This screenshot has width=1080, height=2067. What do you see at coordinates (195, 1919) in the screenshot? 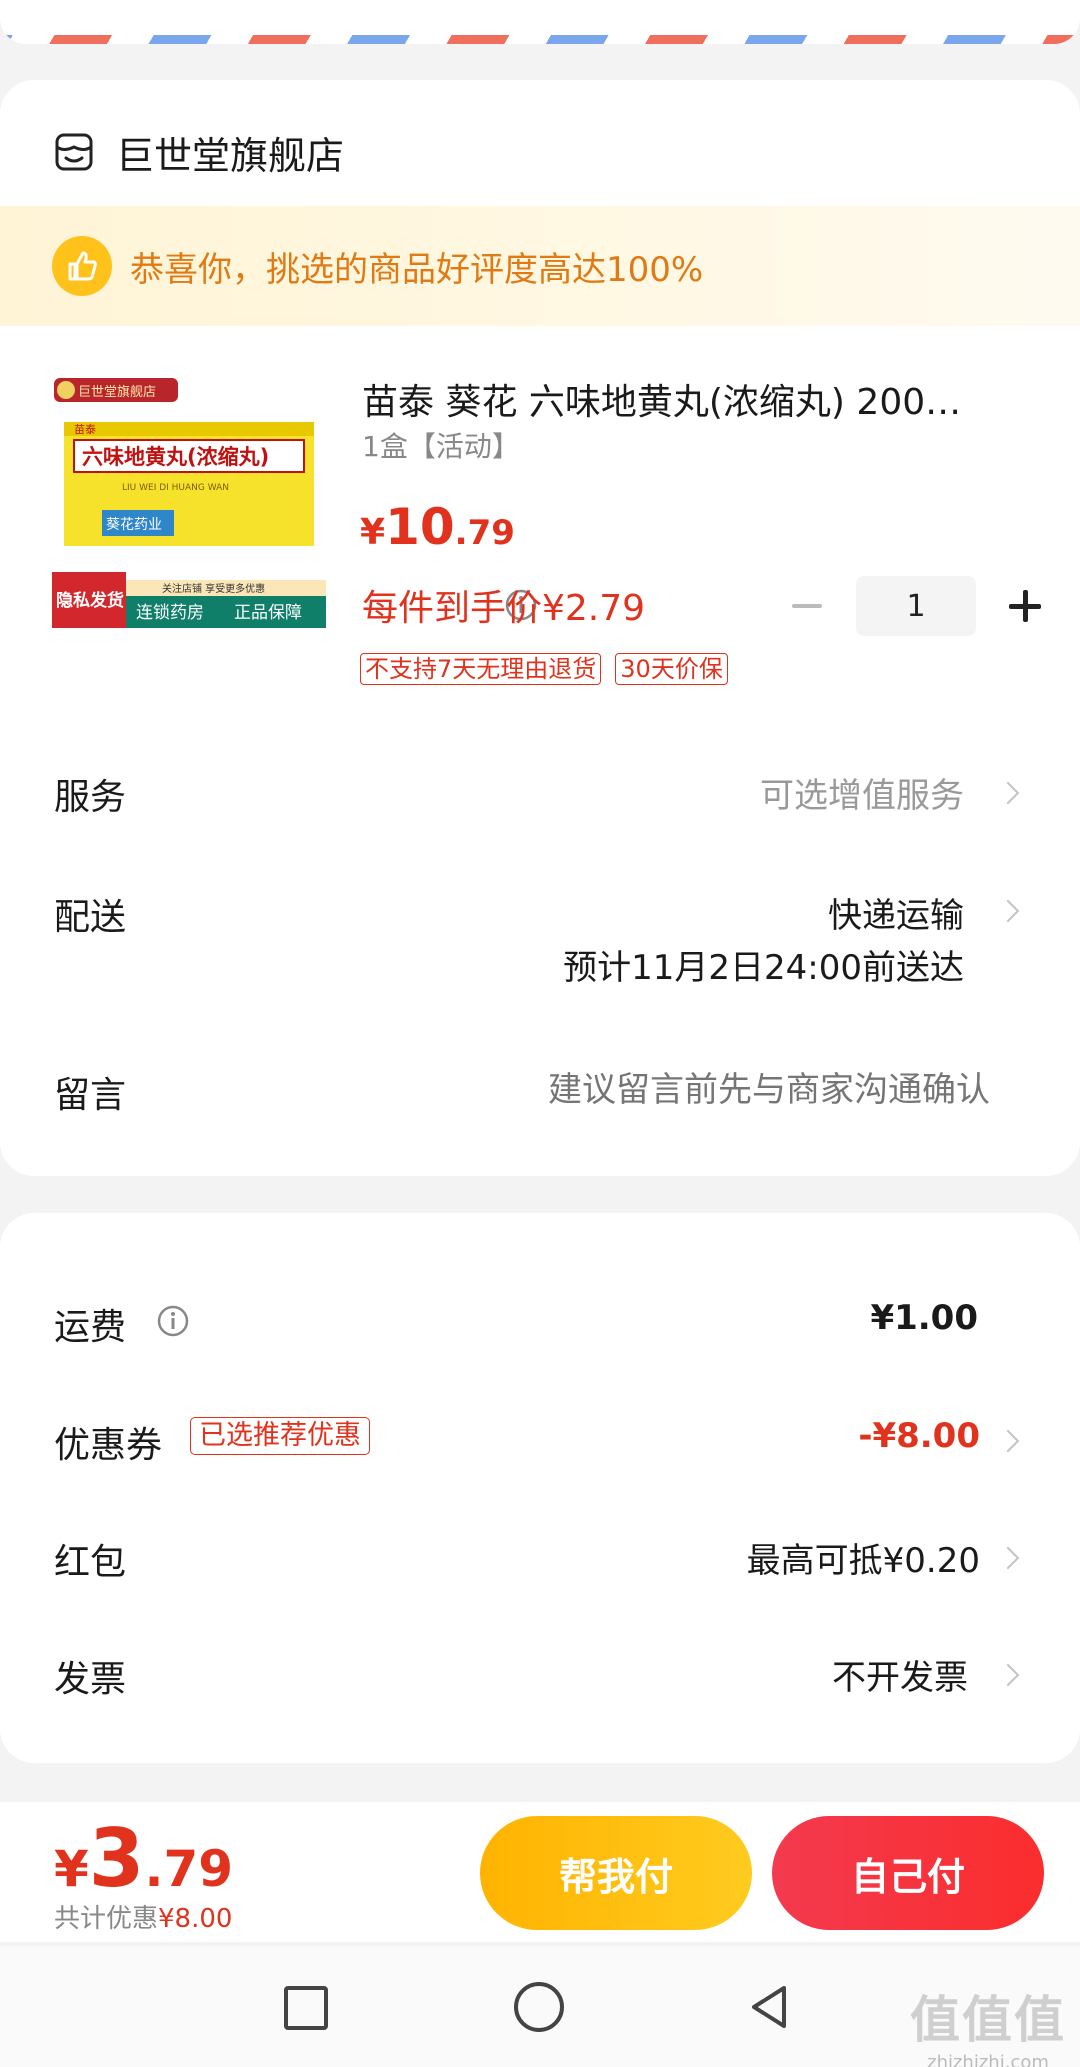
I see `saved-amount: ¥8.00` at bounding box center [195, 1919].